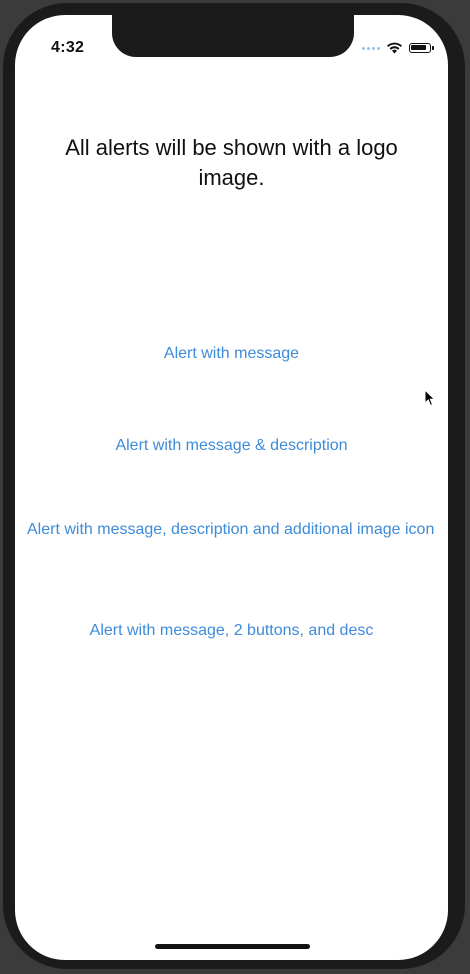 The image size is (470, 974). I want to click on home-indicator, so click(232, 946).